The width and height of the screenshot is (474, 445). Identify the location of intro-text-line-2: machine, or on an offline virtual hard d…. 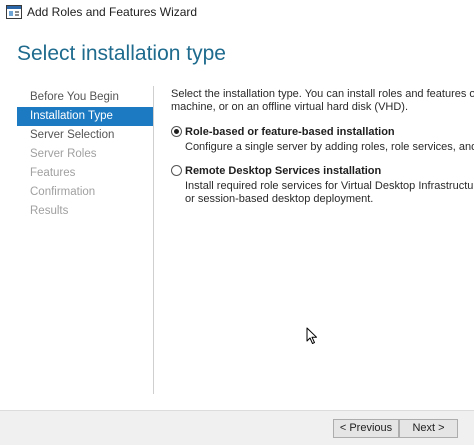
(290, 107).